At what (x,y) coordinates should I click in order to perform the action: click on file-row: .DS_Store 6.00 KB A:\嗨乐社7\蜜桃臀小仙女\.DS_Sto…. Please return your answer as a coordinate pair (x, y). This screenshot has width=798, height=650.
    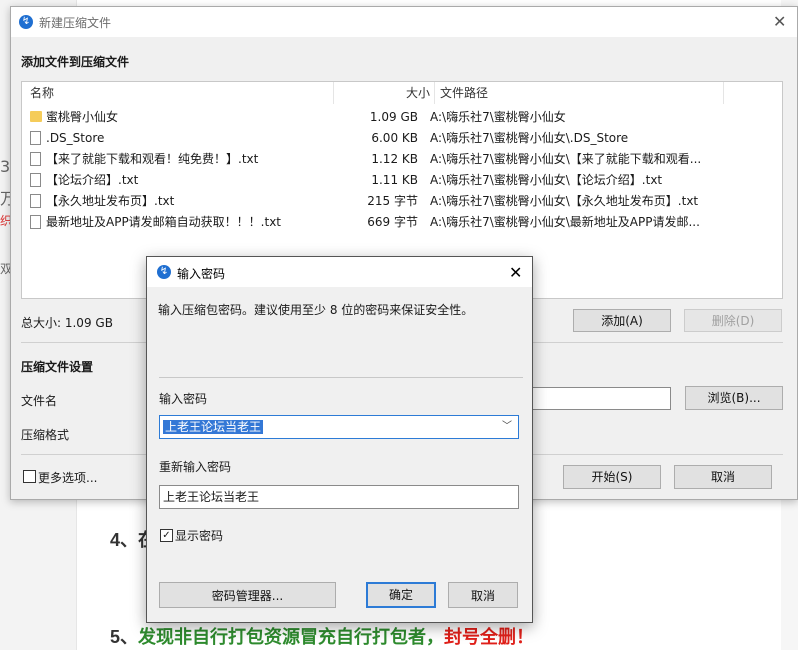
    Looking at the image, I should click on (402, 138).